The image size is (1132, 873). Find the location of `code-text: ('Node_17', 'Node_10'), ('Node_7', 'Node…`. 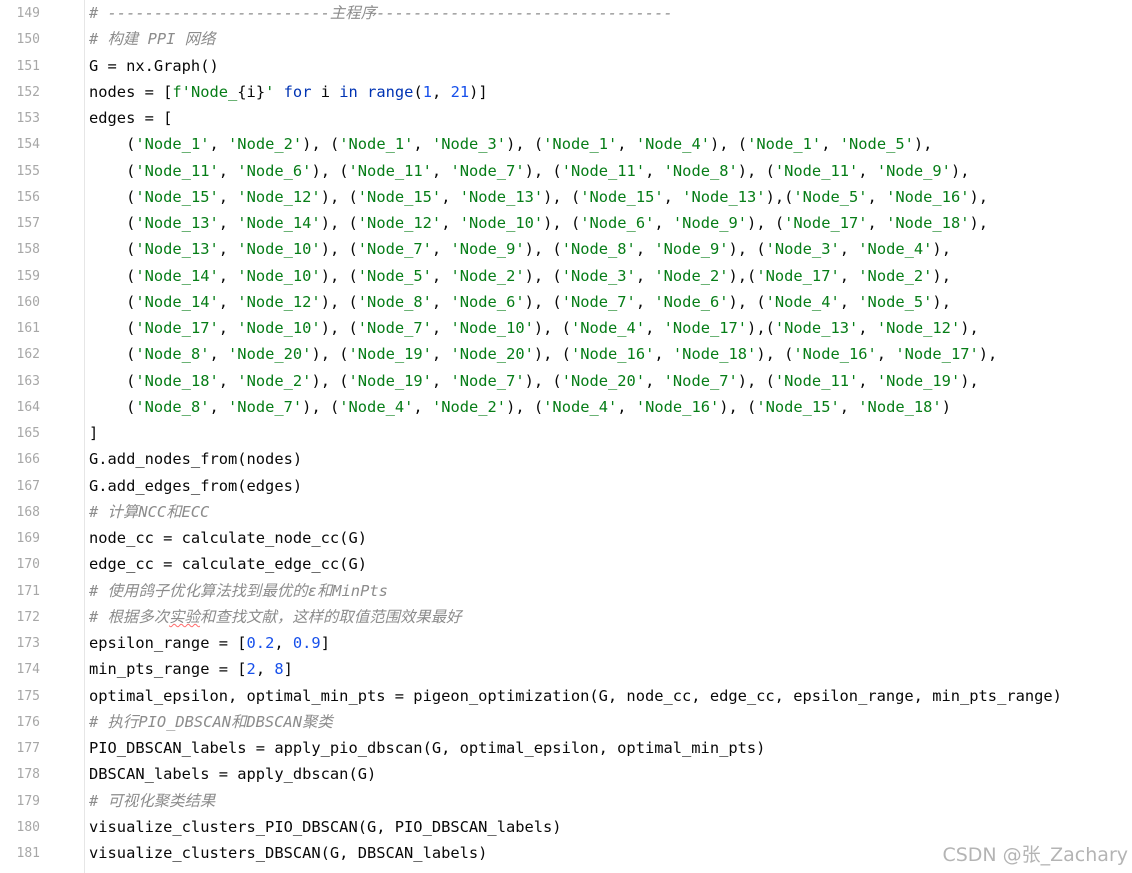

code-text: ('Node_17', 'Node_10'), ('Node_7', 'Node… is located at coordinates (534, 328).